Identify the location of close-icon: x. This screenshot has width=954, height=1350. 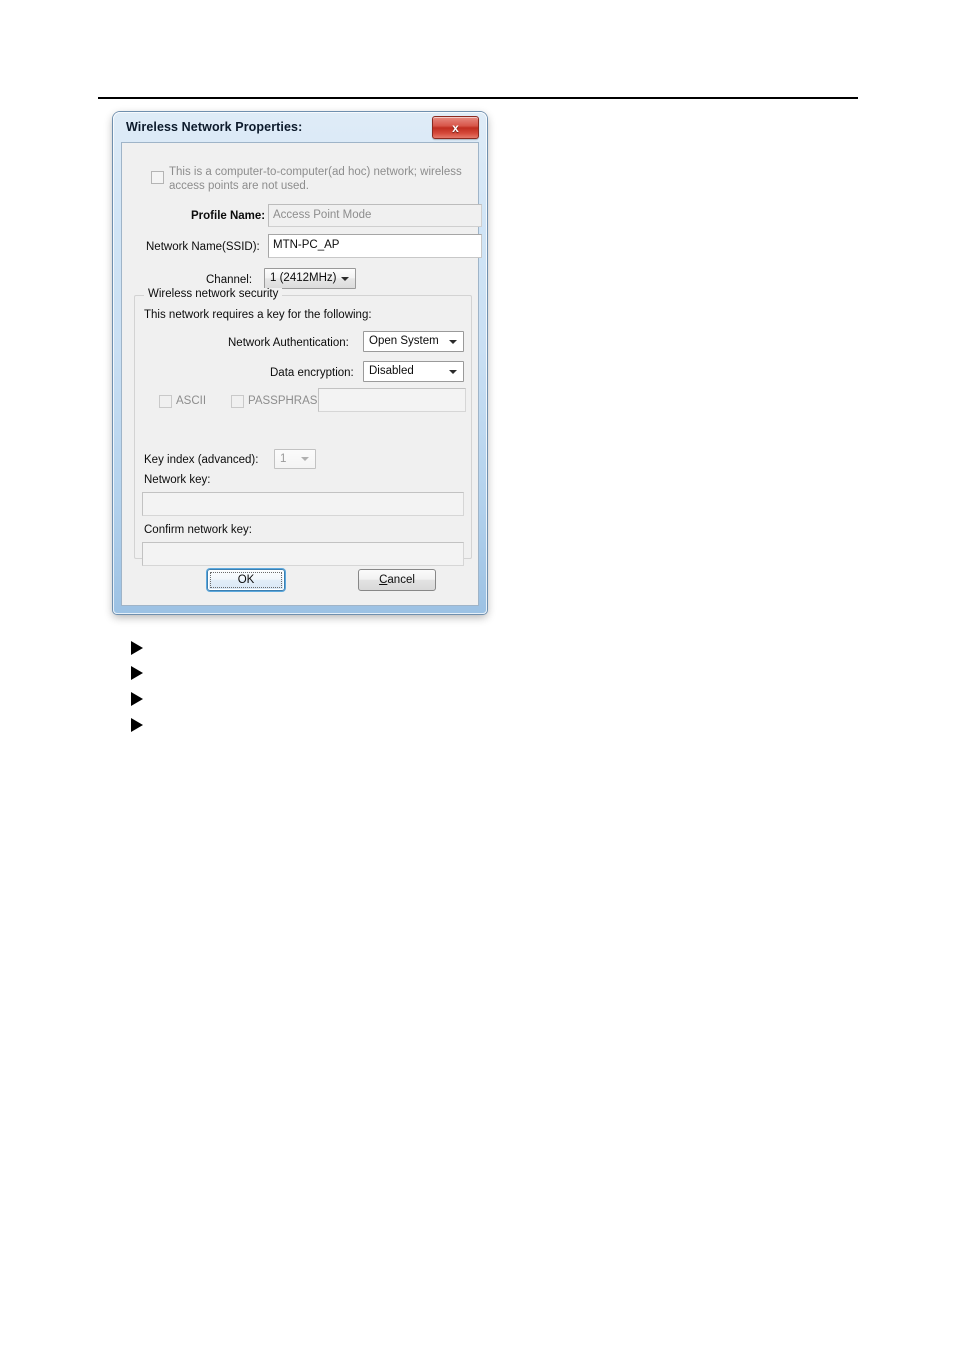
(455, 127).